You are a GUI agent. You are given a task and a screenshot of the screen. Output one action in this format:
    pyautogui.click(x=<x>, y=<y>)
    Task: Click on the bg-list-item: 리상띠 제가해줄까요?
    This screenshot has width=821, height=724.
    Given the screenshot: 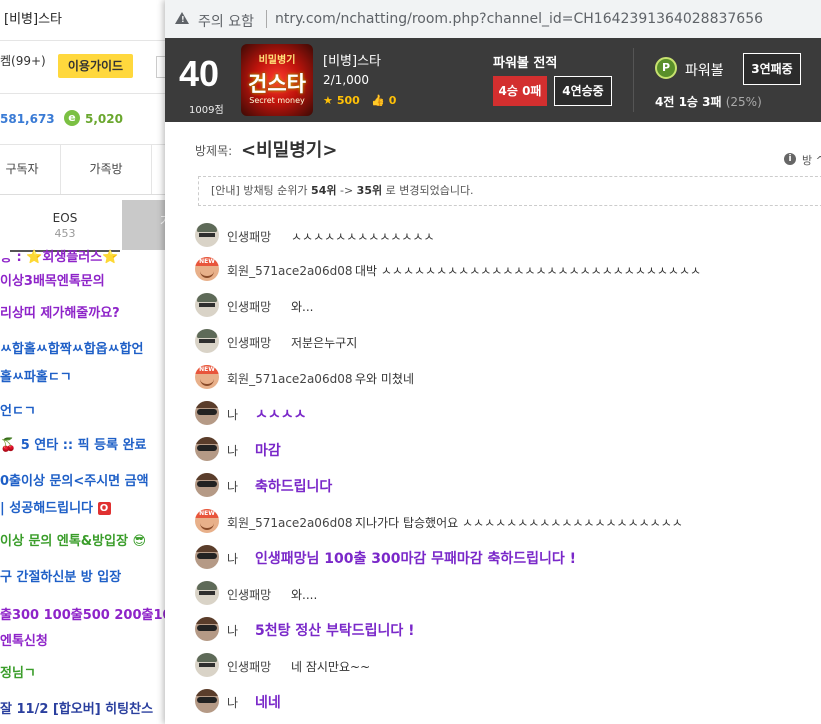 What is the action you would take?
    pyautogui.click(x=60, y=311)
    